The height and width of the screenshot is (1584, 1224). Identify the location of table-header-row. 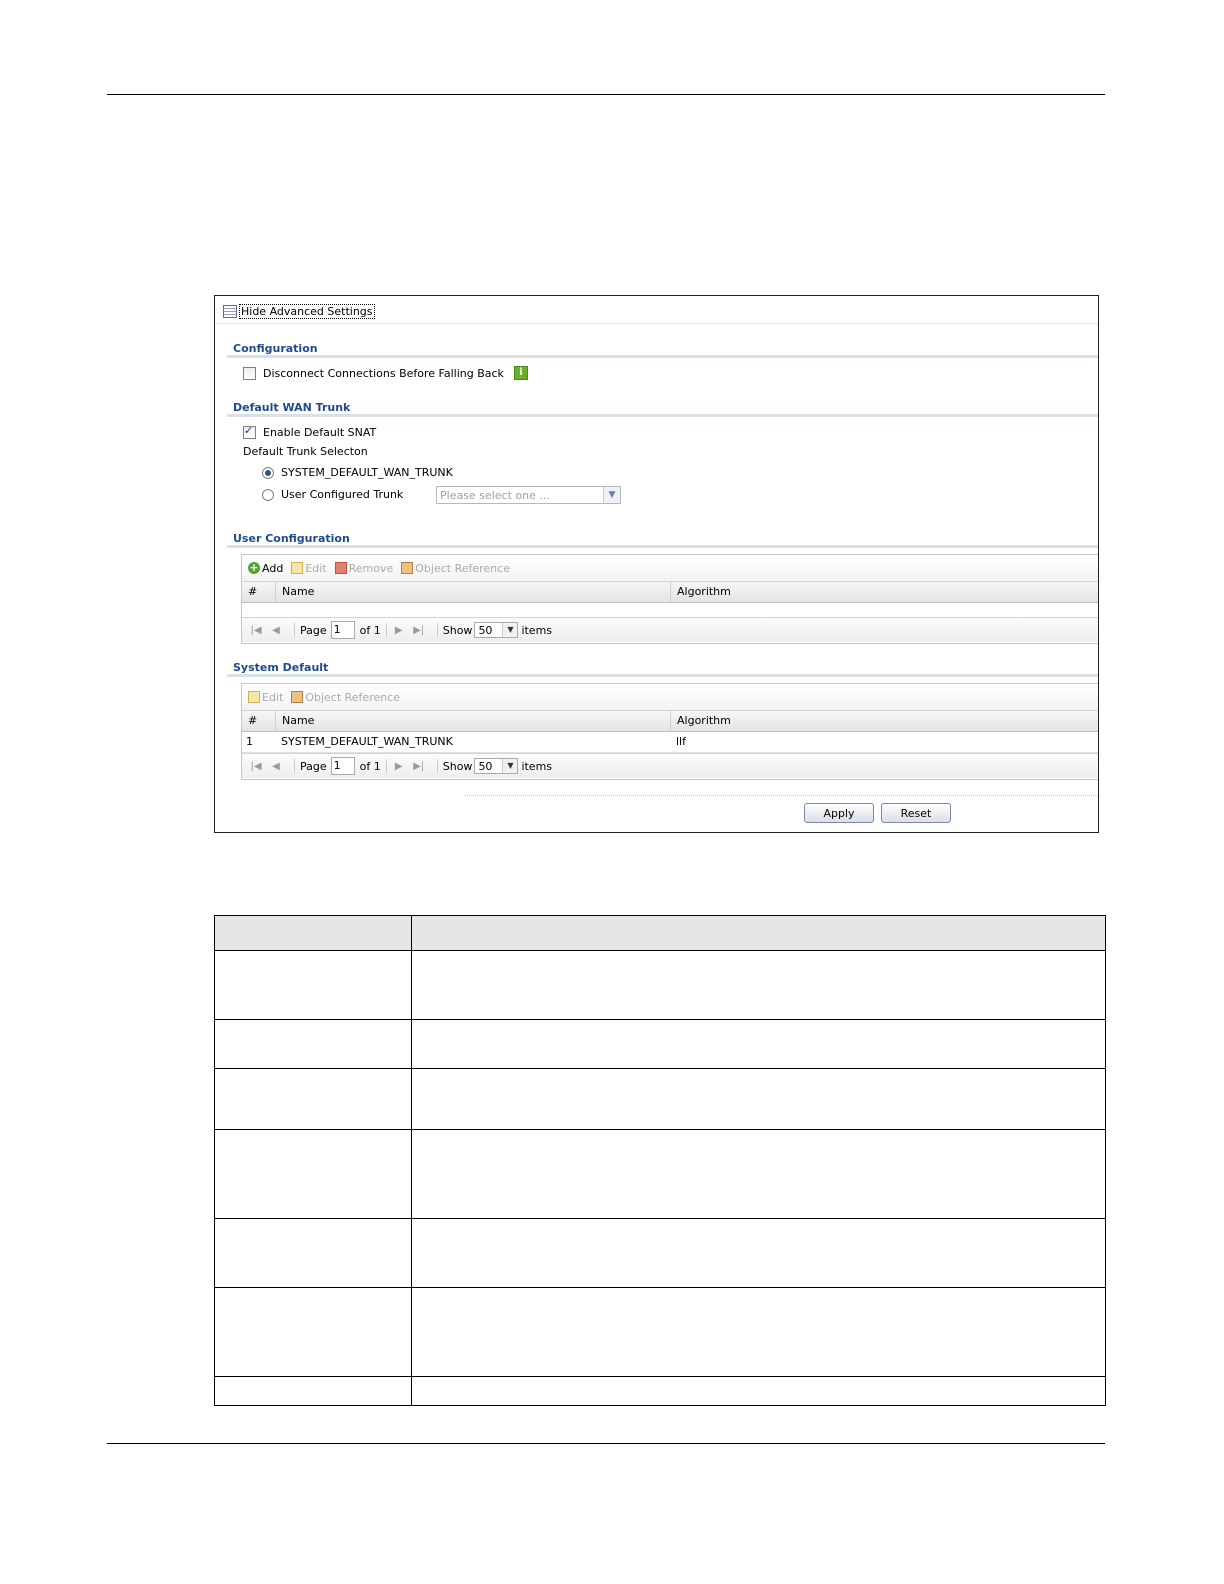
(660, 933).